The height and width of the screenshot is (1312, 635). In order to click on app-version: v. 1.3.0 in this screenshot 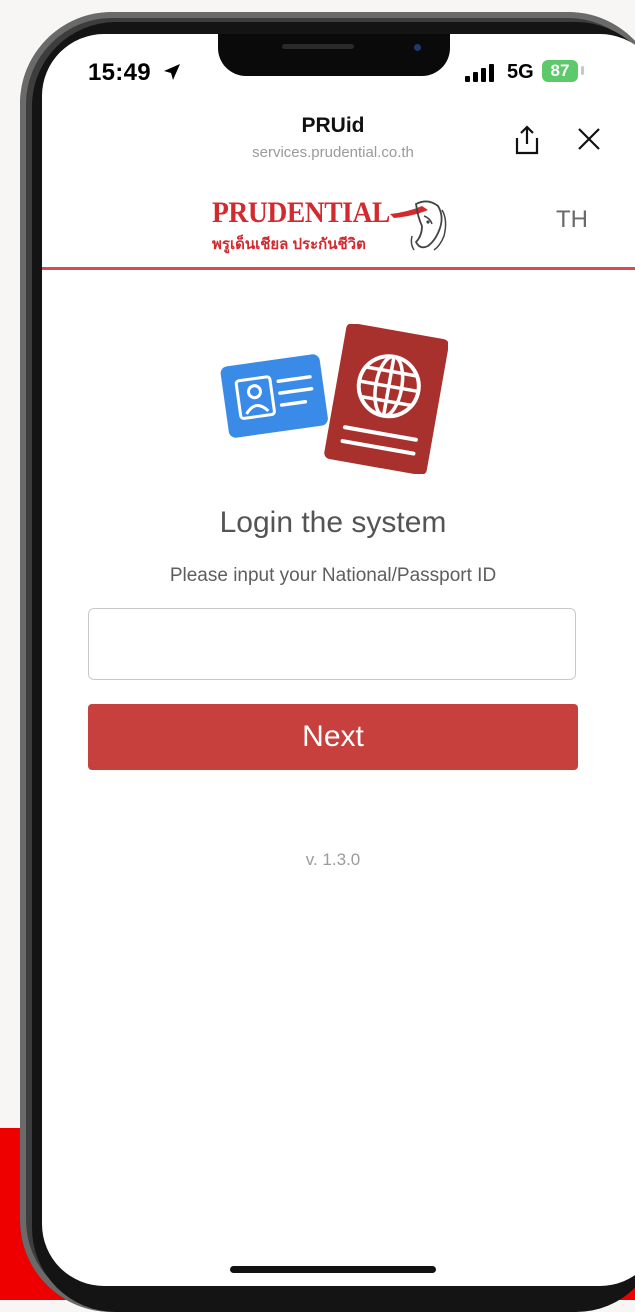, I will do `click(333, 859)`.